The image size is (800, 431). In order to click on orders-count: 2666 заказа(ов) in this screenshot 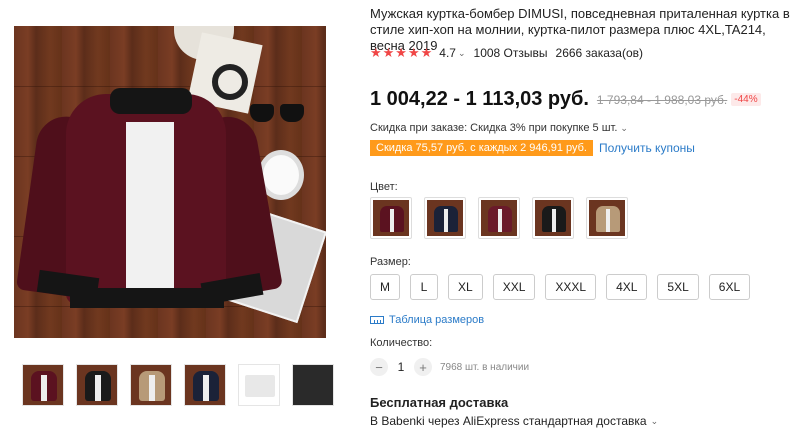, I will do `click(599, 53)`.